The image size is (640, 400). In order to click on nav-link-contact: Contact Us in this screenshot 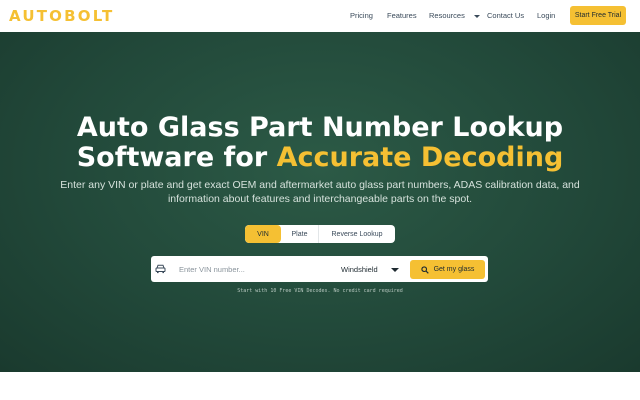, I will do `click(505, 16)`.